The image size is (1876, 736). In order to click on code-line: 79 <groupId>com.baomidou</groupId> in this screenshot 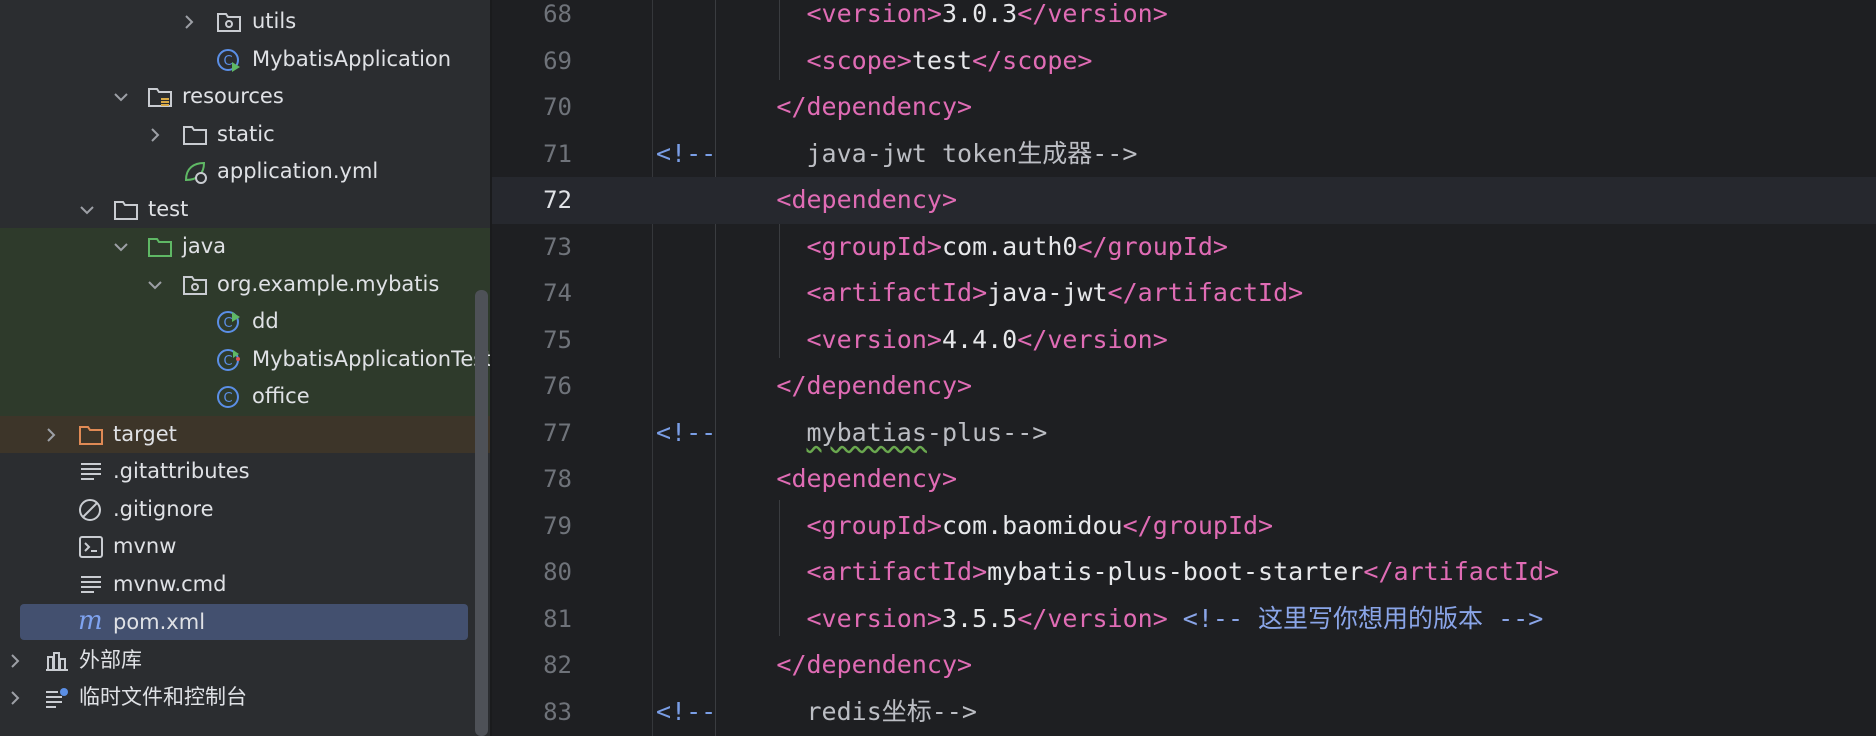, I will do `click(1184, 526)`.